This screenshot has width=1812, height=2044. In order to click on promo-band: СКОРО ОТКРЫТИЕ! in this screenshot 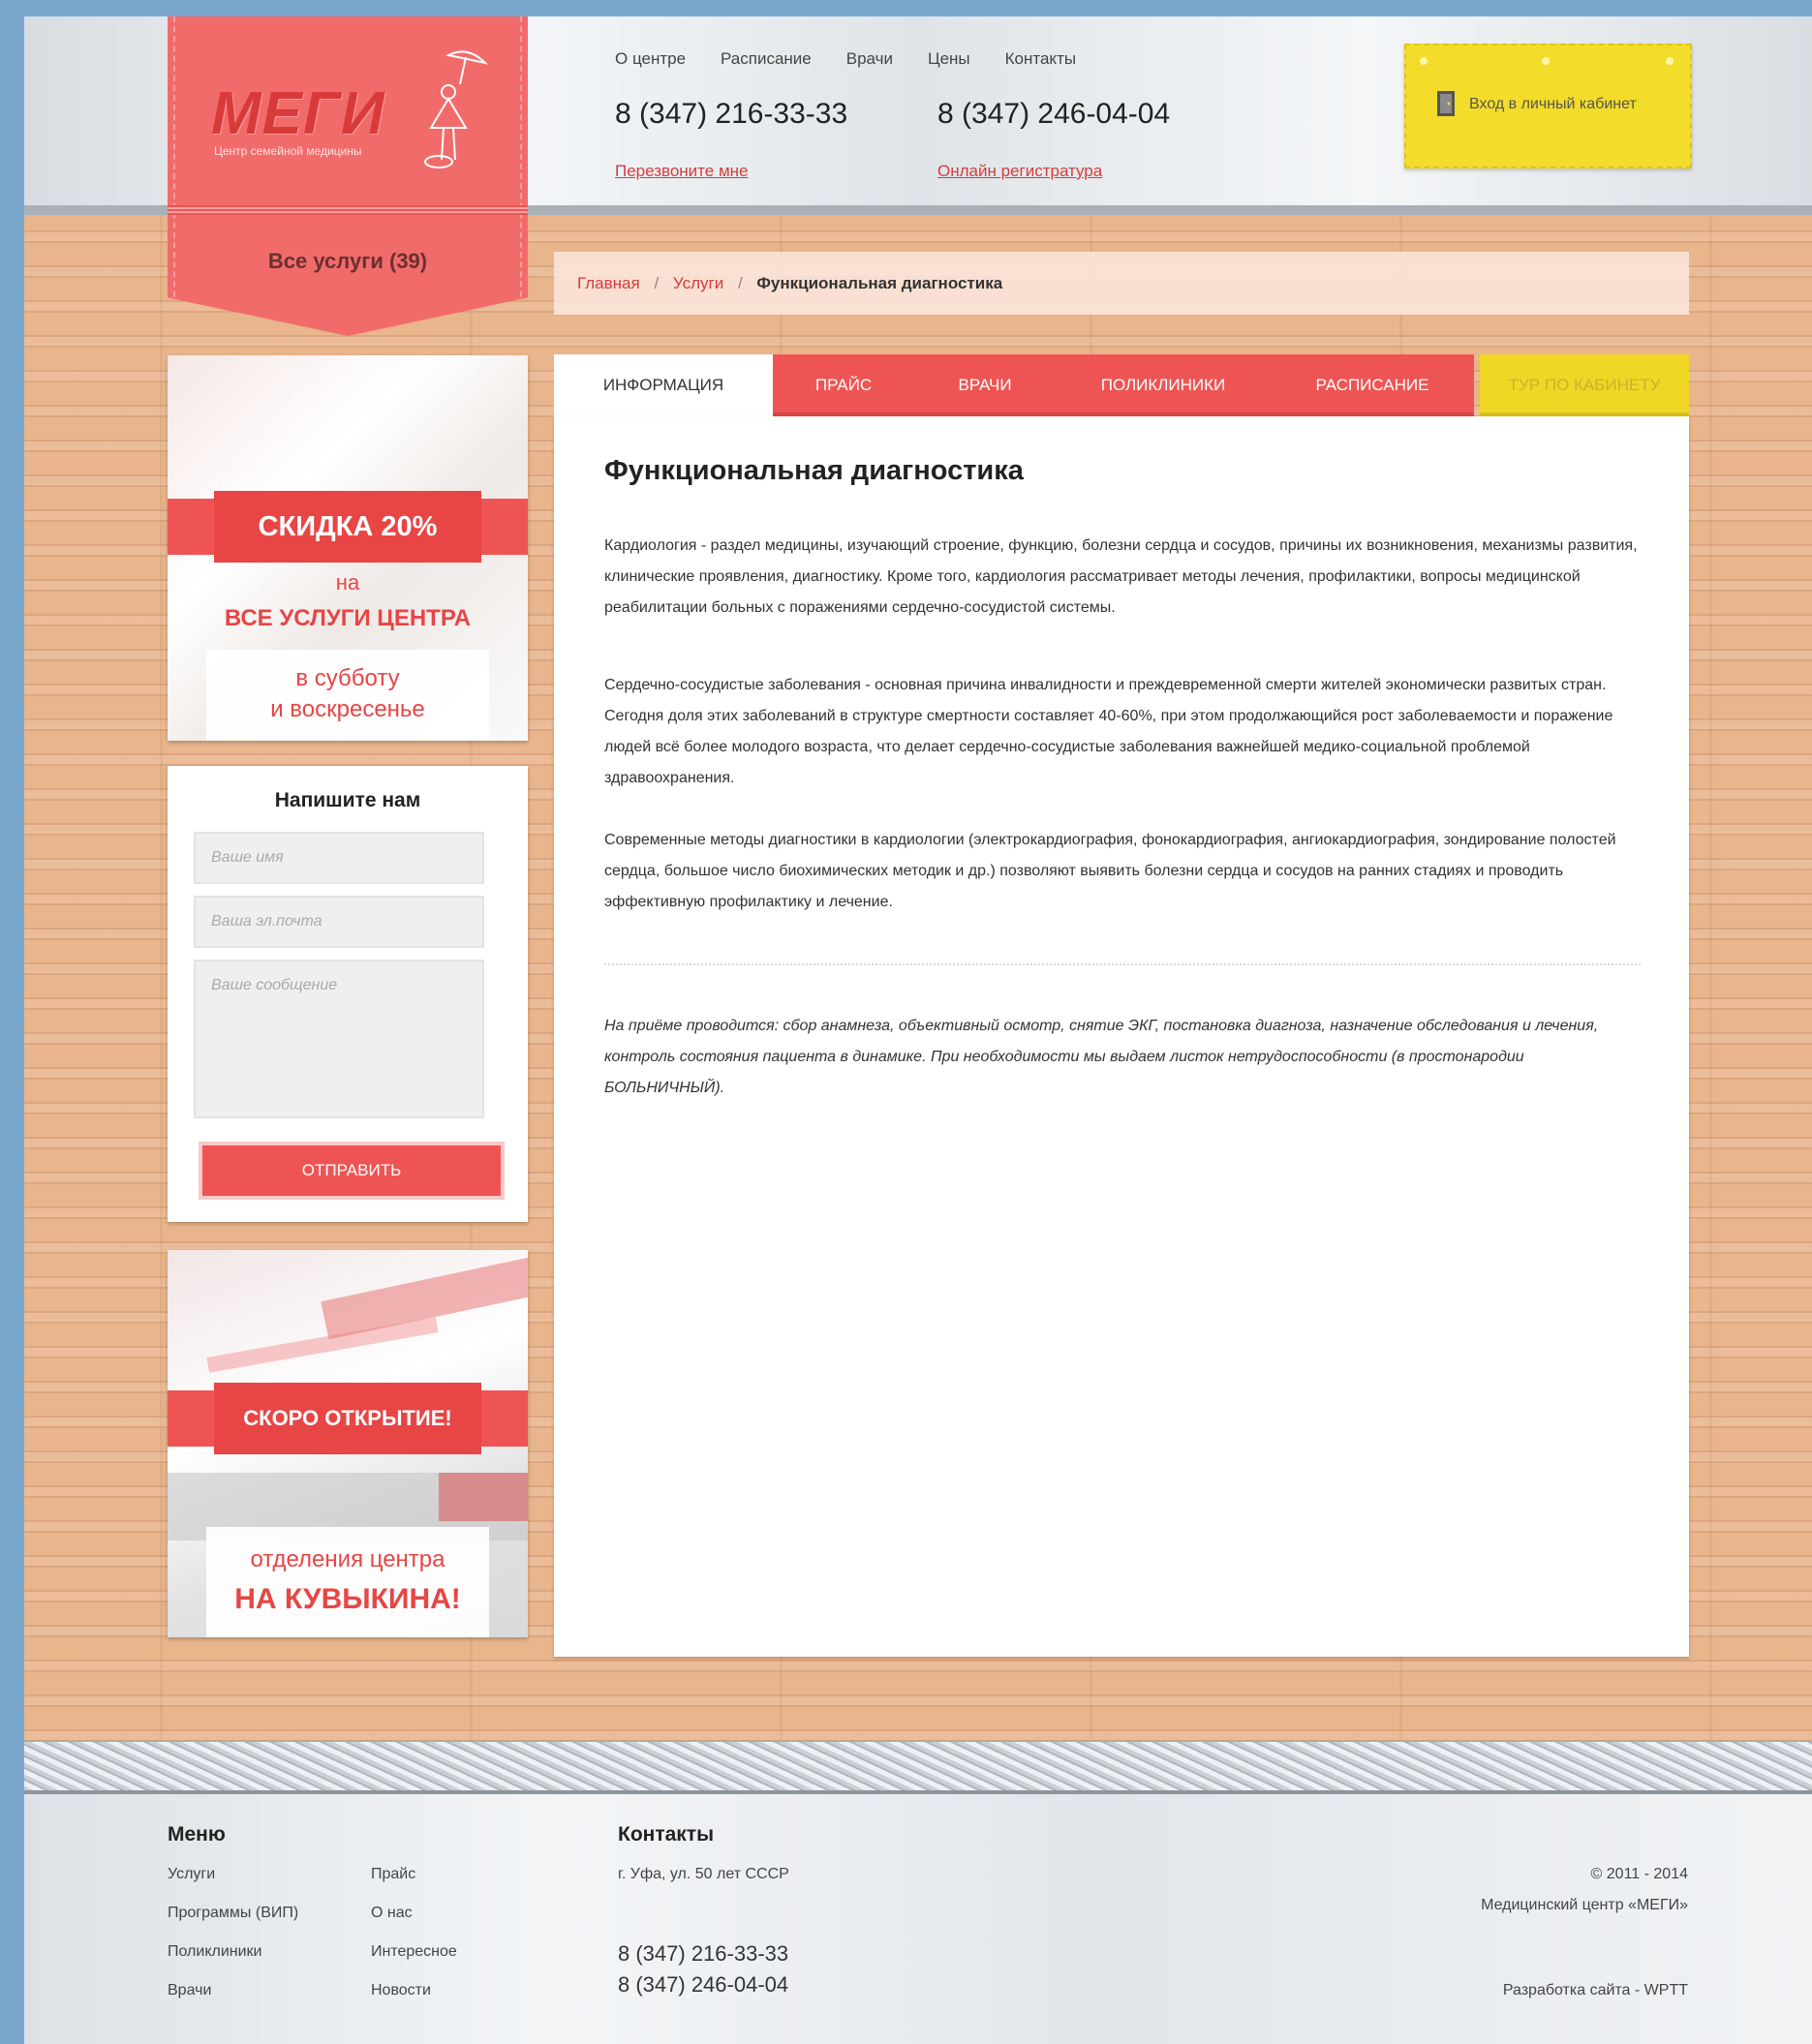, I will do `click(348, 1418)`.